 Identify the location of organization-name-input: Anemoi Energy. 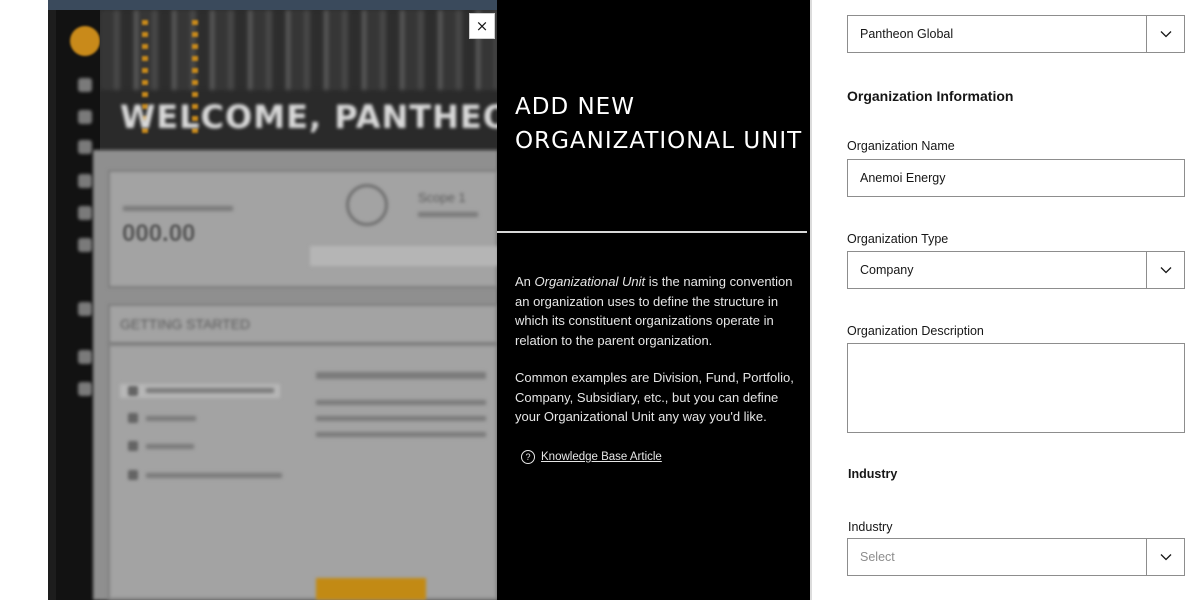
(1016, 178).